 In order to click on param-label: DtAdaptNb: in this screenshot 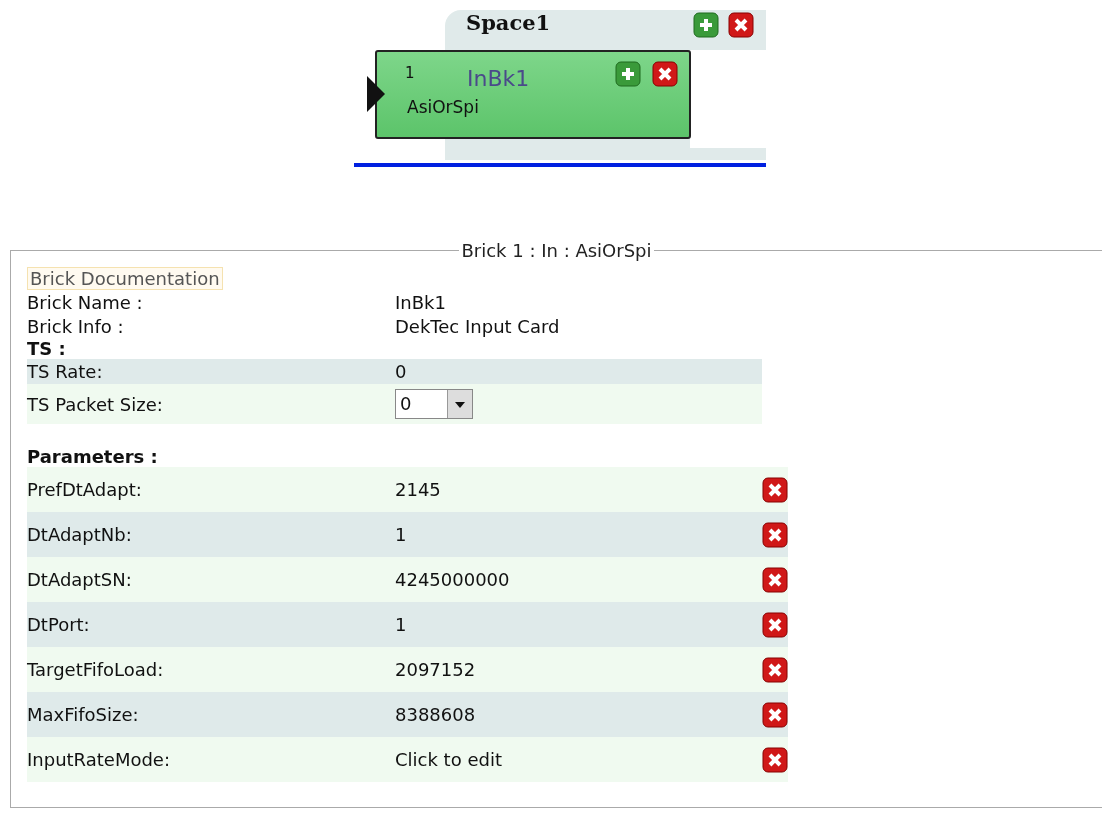, I will do `click(80, 534)`.